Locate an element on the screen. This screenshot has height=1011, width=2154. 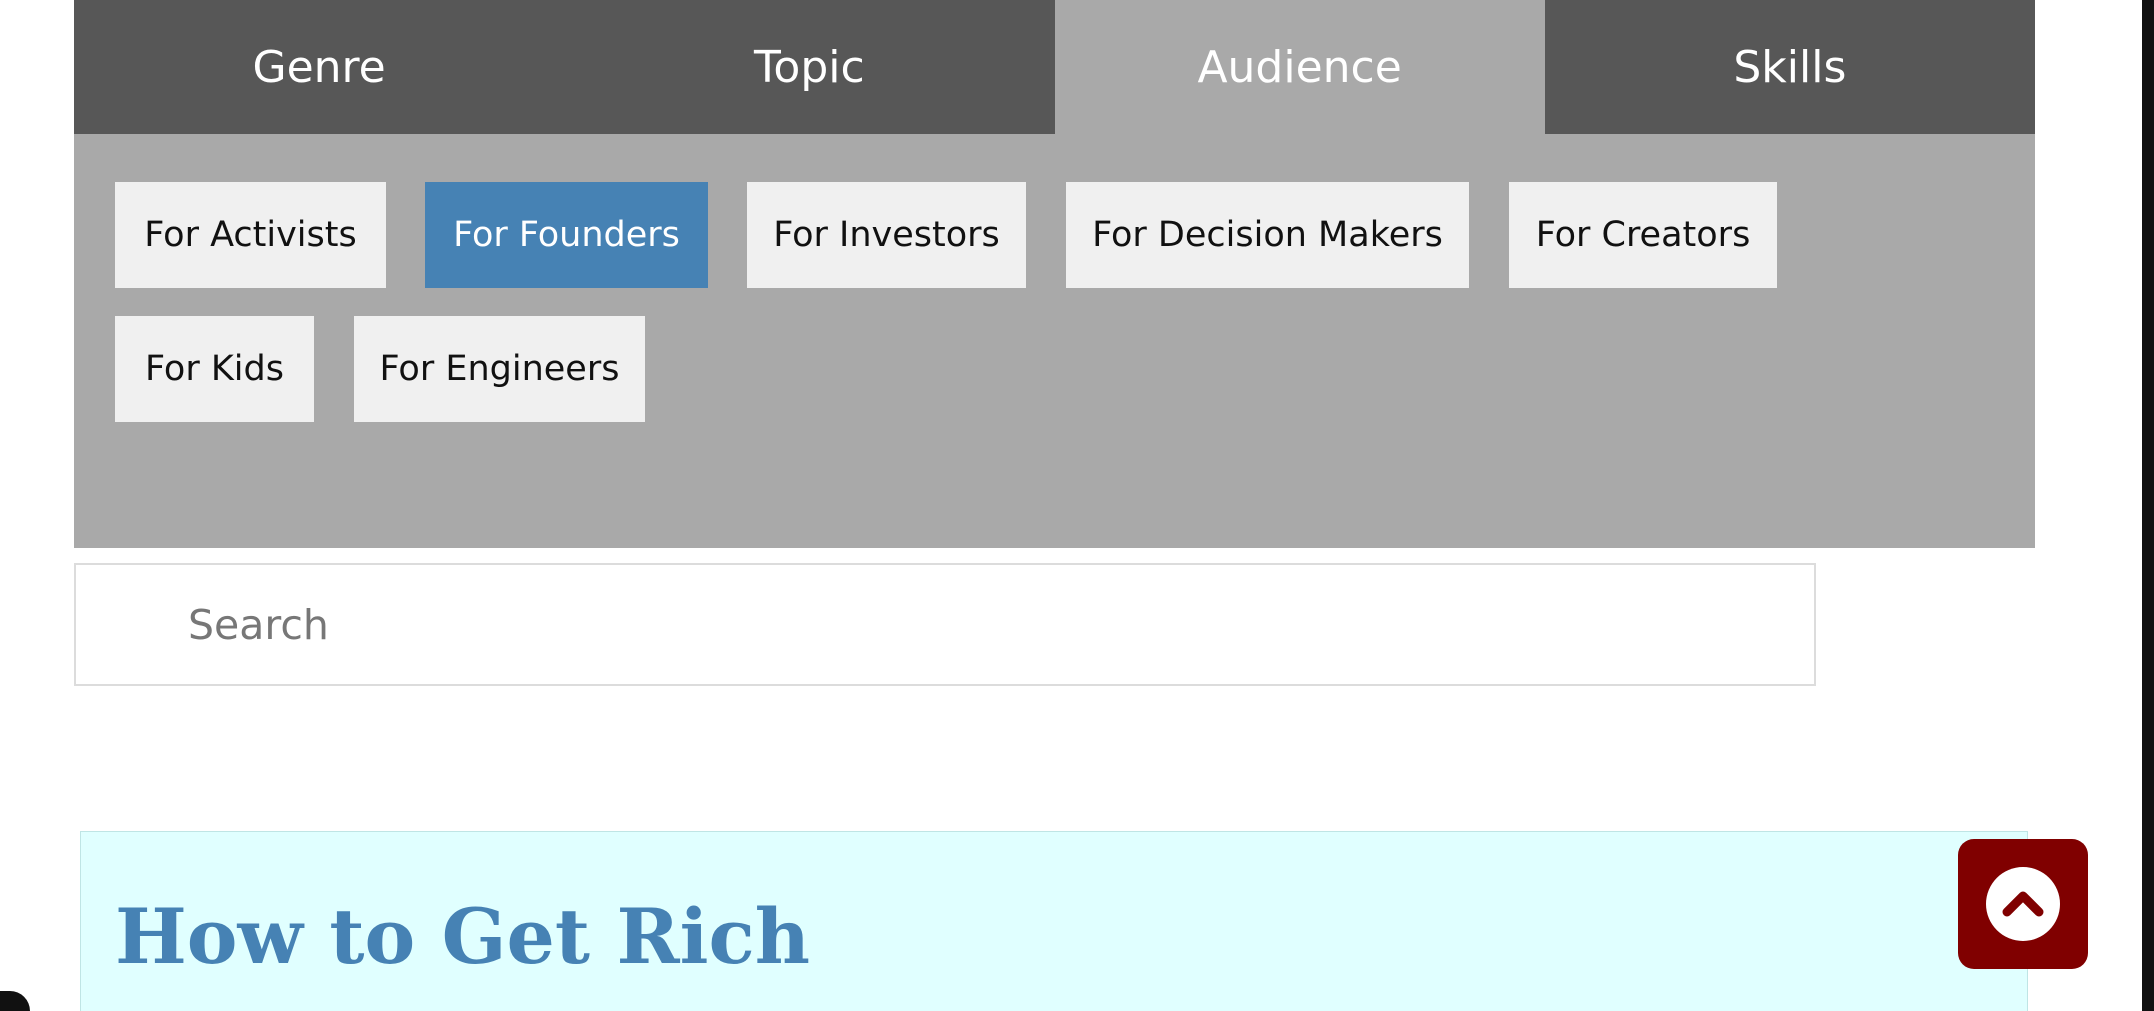
category-tabs: Genre Topic Audience Skills is located at coordinates (1054, 67).